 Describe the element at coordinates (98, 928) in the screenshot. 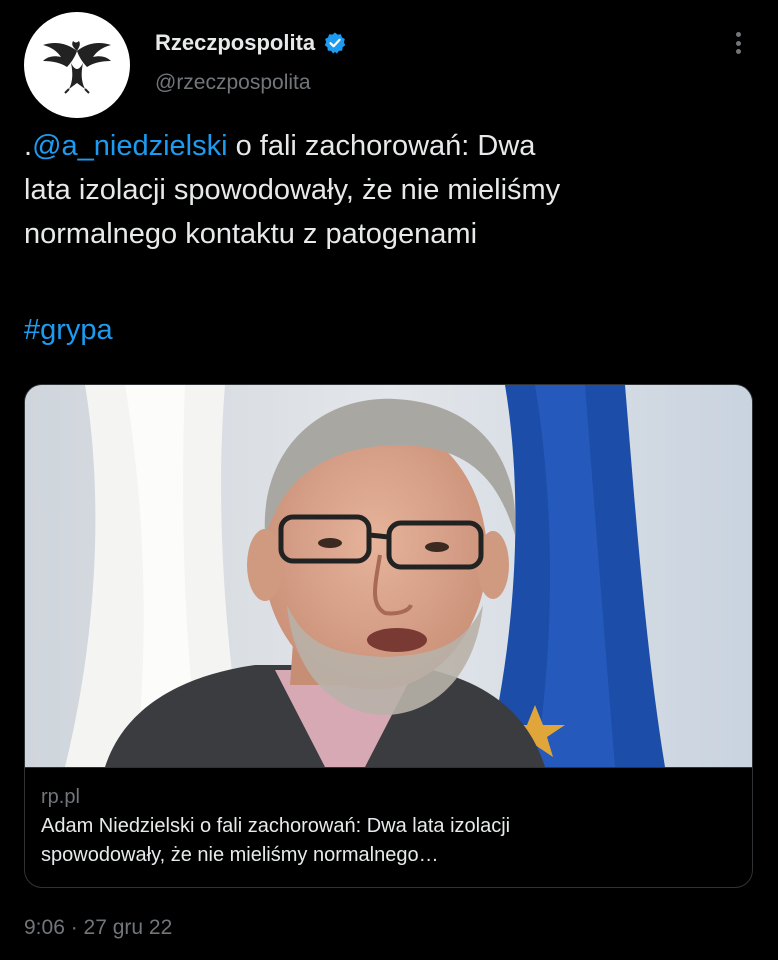

I see `tweet-timestamp: 9:06 · 27 gru 22` at that location.